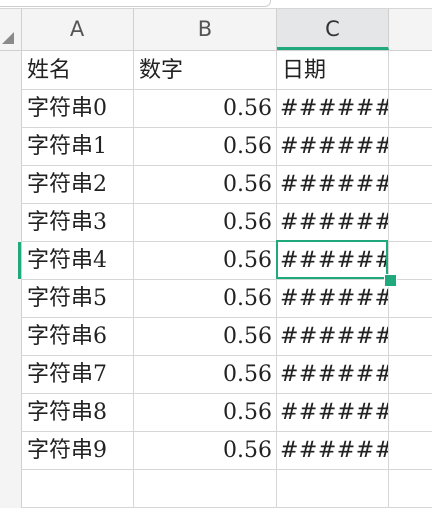 The width and height of the screenshot is (432, 508). Describe the element at coordinates (77, 298) in the screenshot. I see `cell-a7: 字符串5` at that location.